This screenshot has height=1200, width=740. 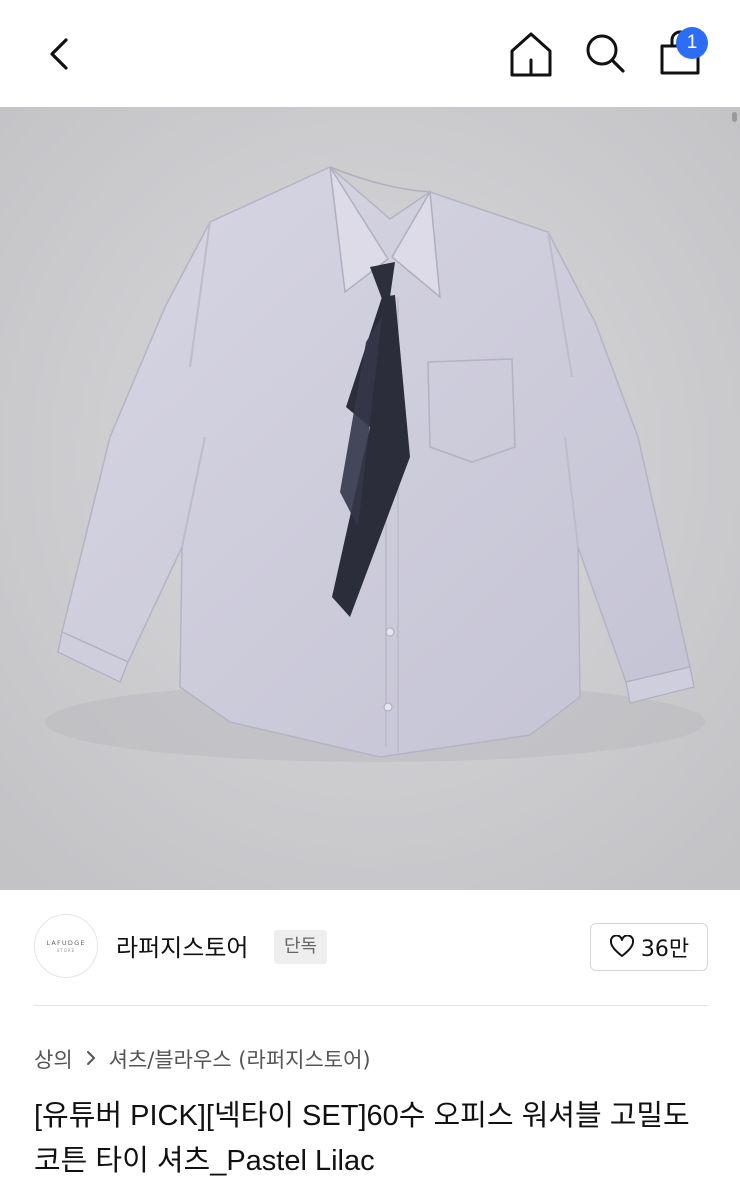 I want to click on store-info-row: LAFUDGE STORE 라퍼지스토어 단독 36만, so click(x=370, y=948).